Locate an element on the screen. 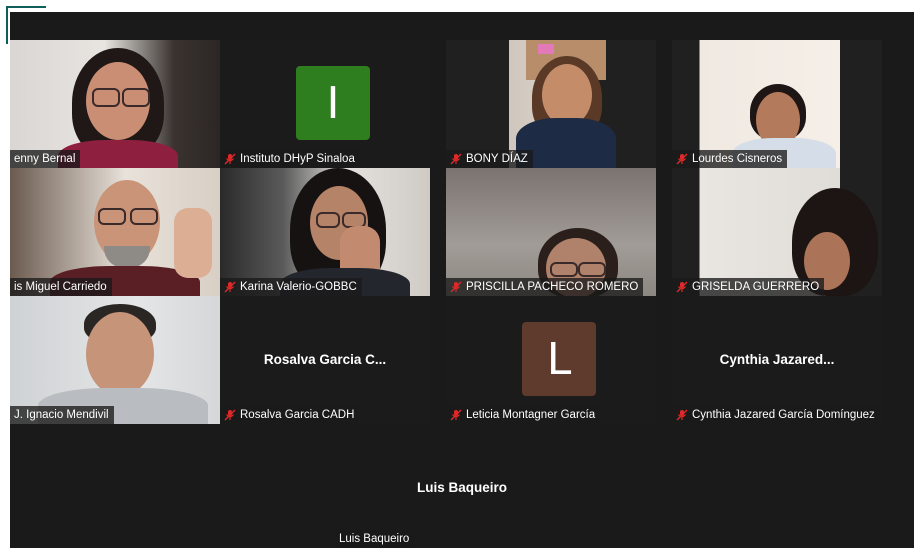  participant-name: enny Bernal is located at coordinates (45, 159).